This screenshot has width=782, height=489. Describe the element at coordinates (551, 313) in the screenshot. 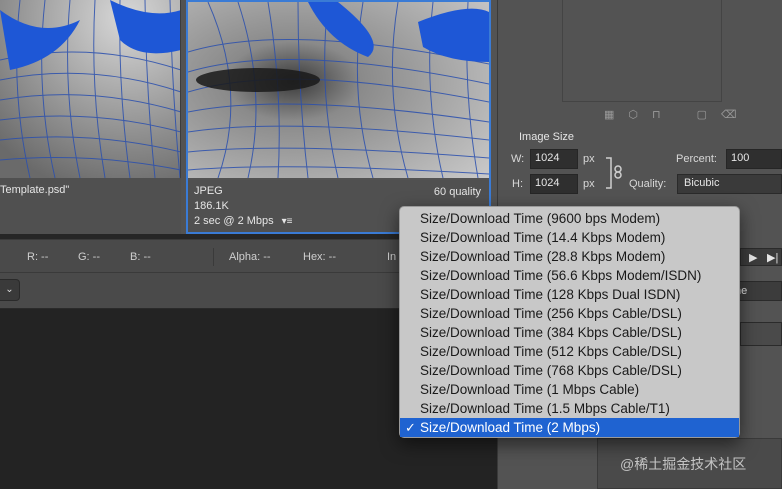

I see `menu-item-label: Size/Download Time (256 Kbps Cable/DSL)` at that location.